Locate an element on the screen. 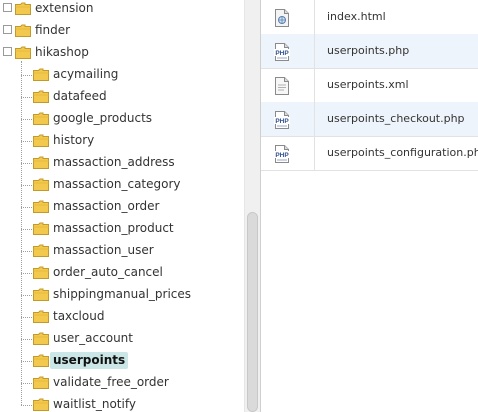 This screenshot has width=478, height=412. file-row: PHP userpoints_configuration.php is located at coordinates (369, 153).